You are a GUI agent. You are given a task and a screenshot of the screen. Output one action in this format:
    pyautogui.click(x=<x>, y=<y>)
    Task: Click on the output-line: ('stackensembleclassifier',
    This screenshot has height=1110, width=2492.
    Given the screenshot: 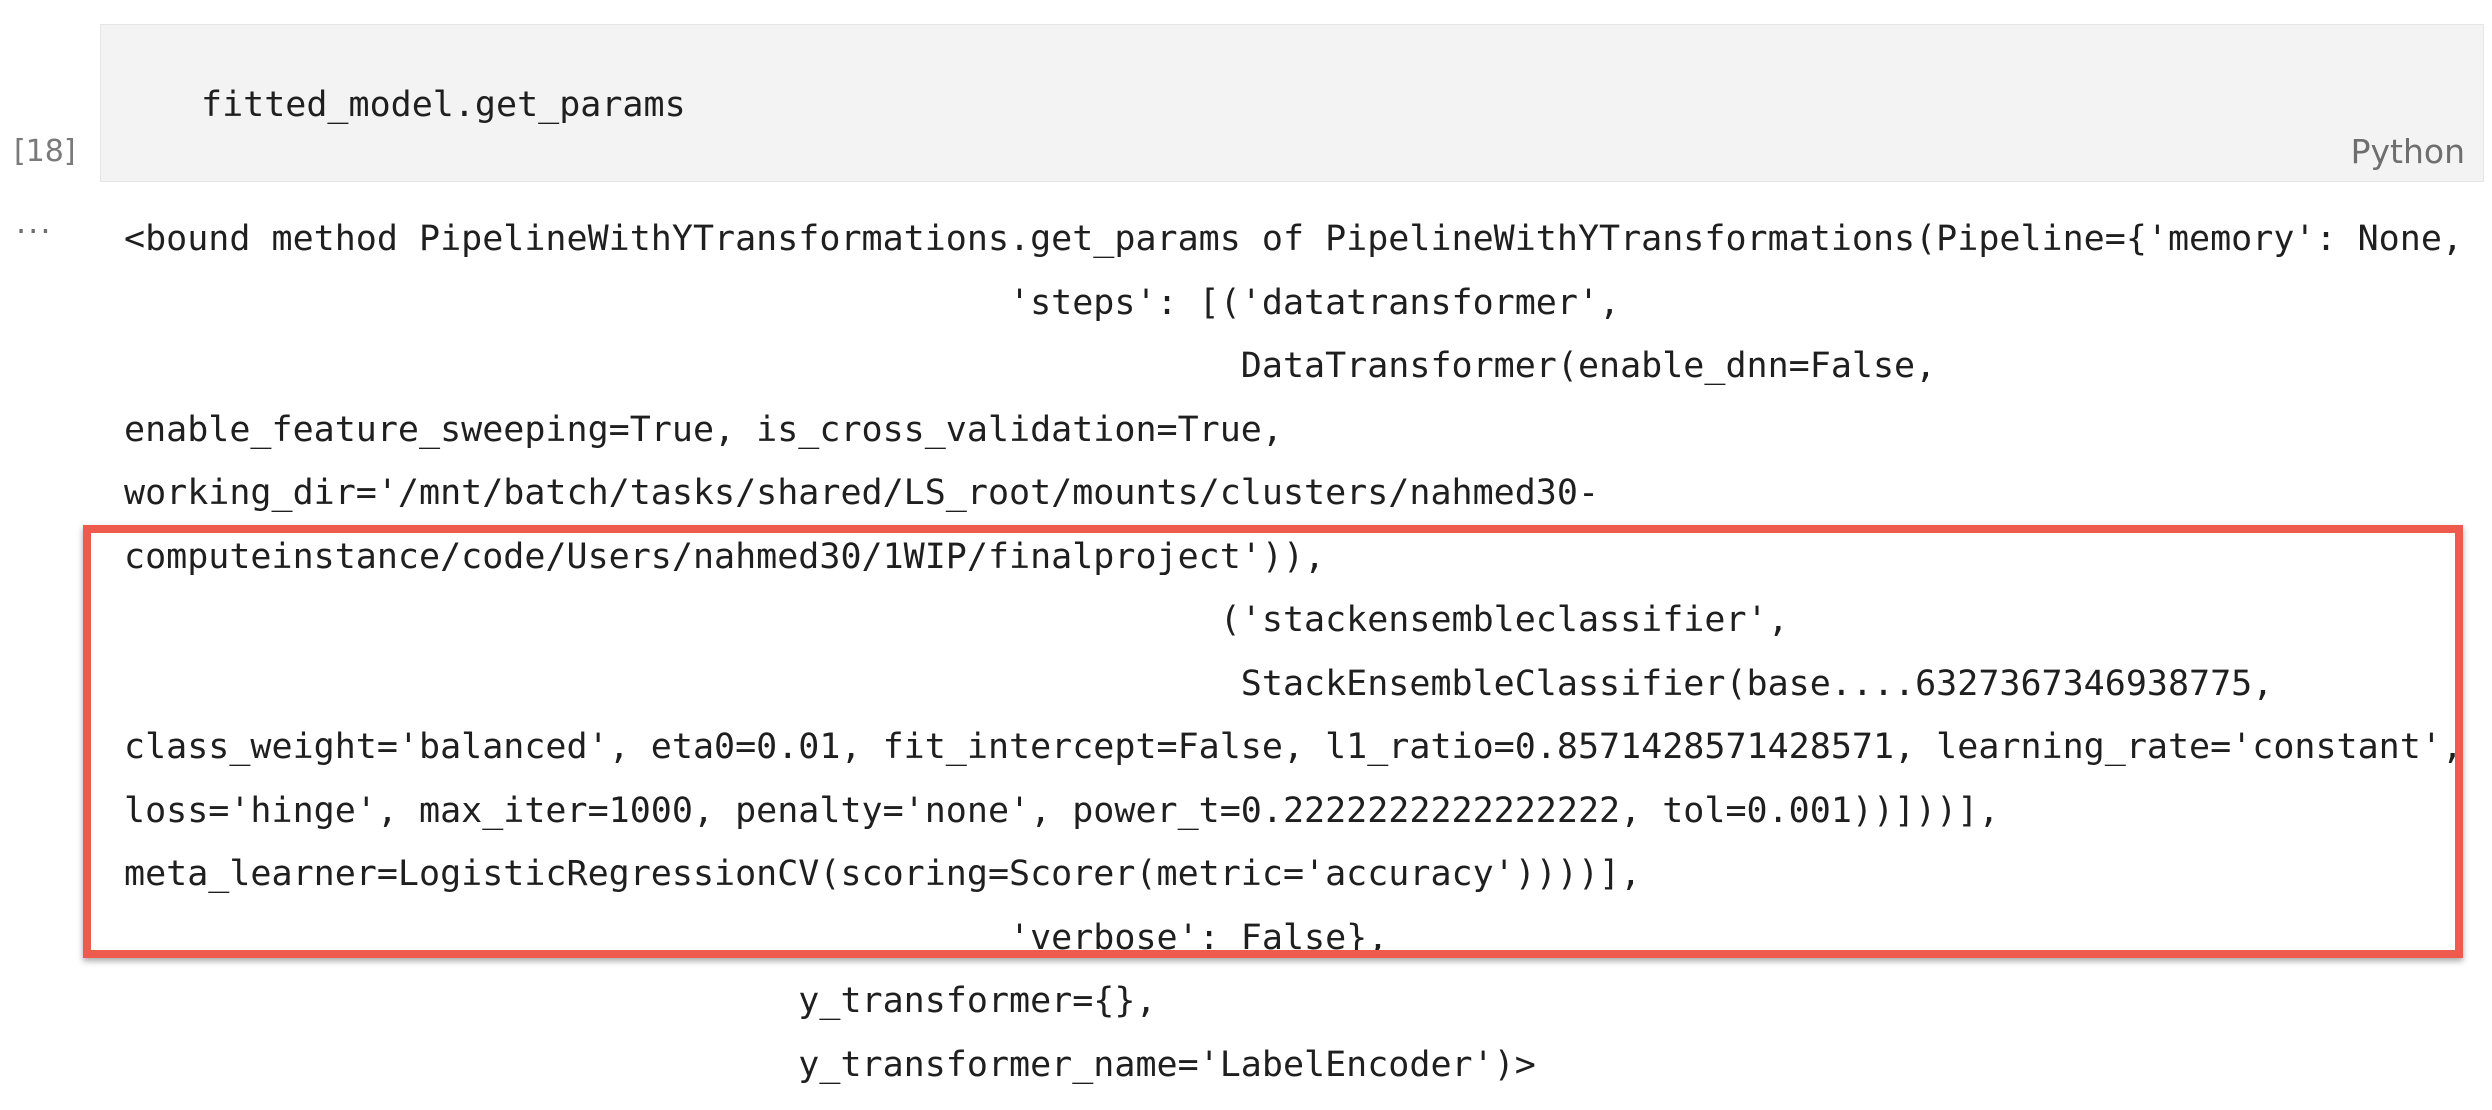 What is the action you would take?
    pyautogui.click(x=956, y=620)
    